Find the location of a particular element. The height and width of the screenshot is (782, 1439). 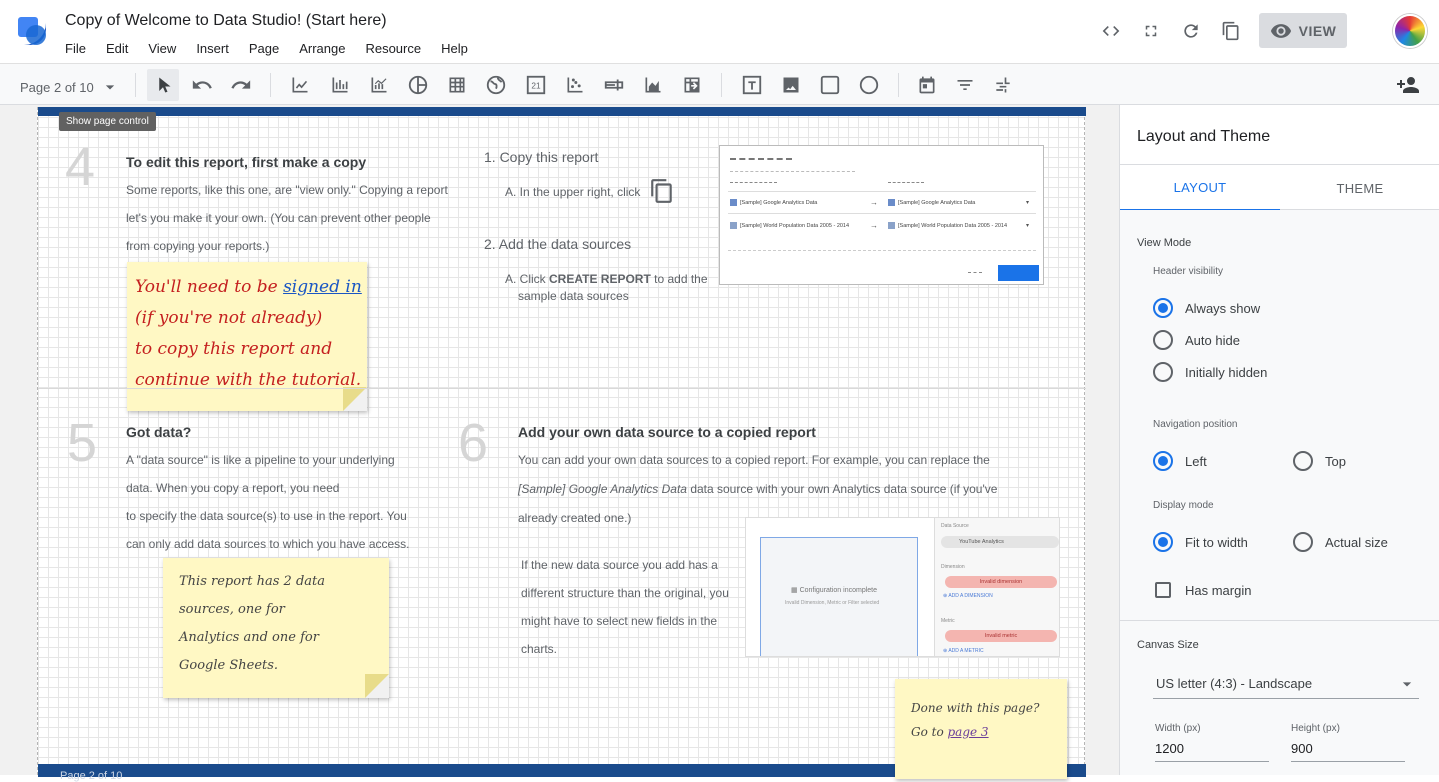

menu-edit: Edit is located at coordinates (117, 48).